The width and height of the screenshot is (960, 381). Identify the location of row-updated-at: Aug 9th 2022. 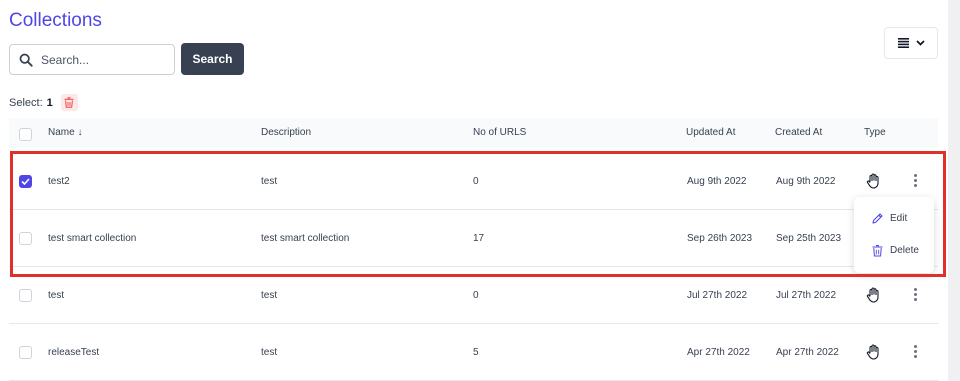
(717, 181).